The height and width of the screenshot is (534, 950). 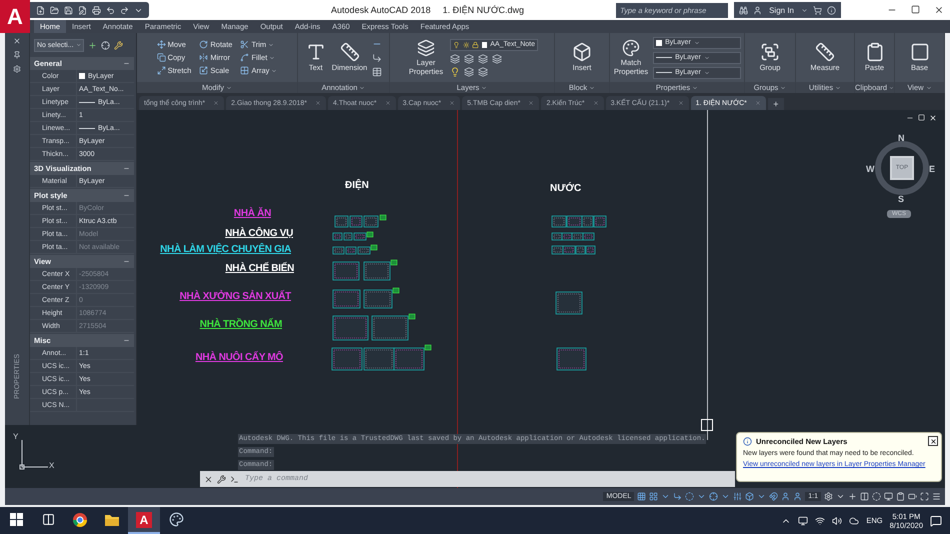 I want to click on prompt-icon, so click(x=234, y=479).